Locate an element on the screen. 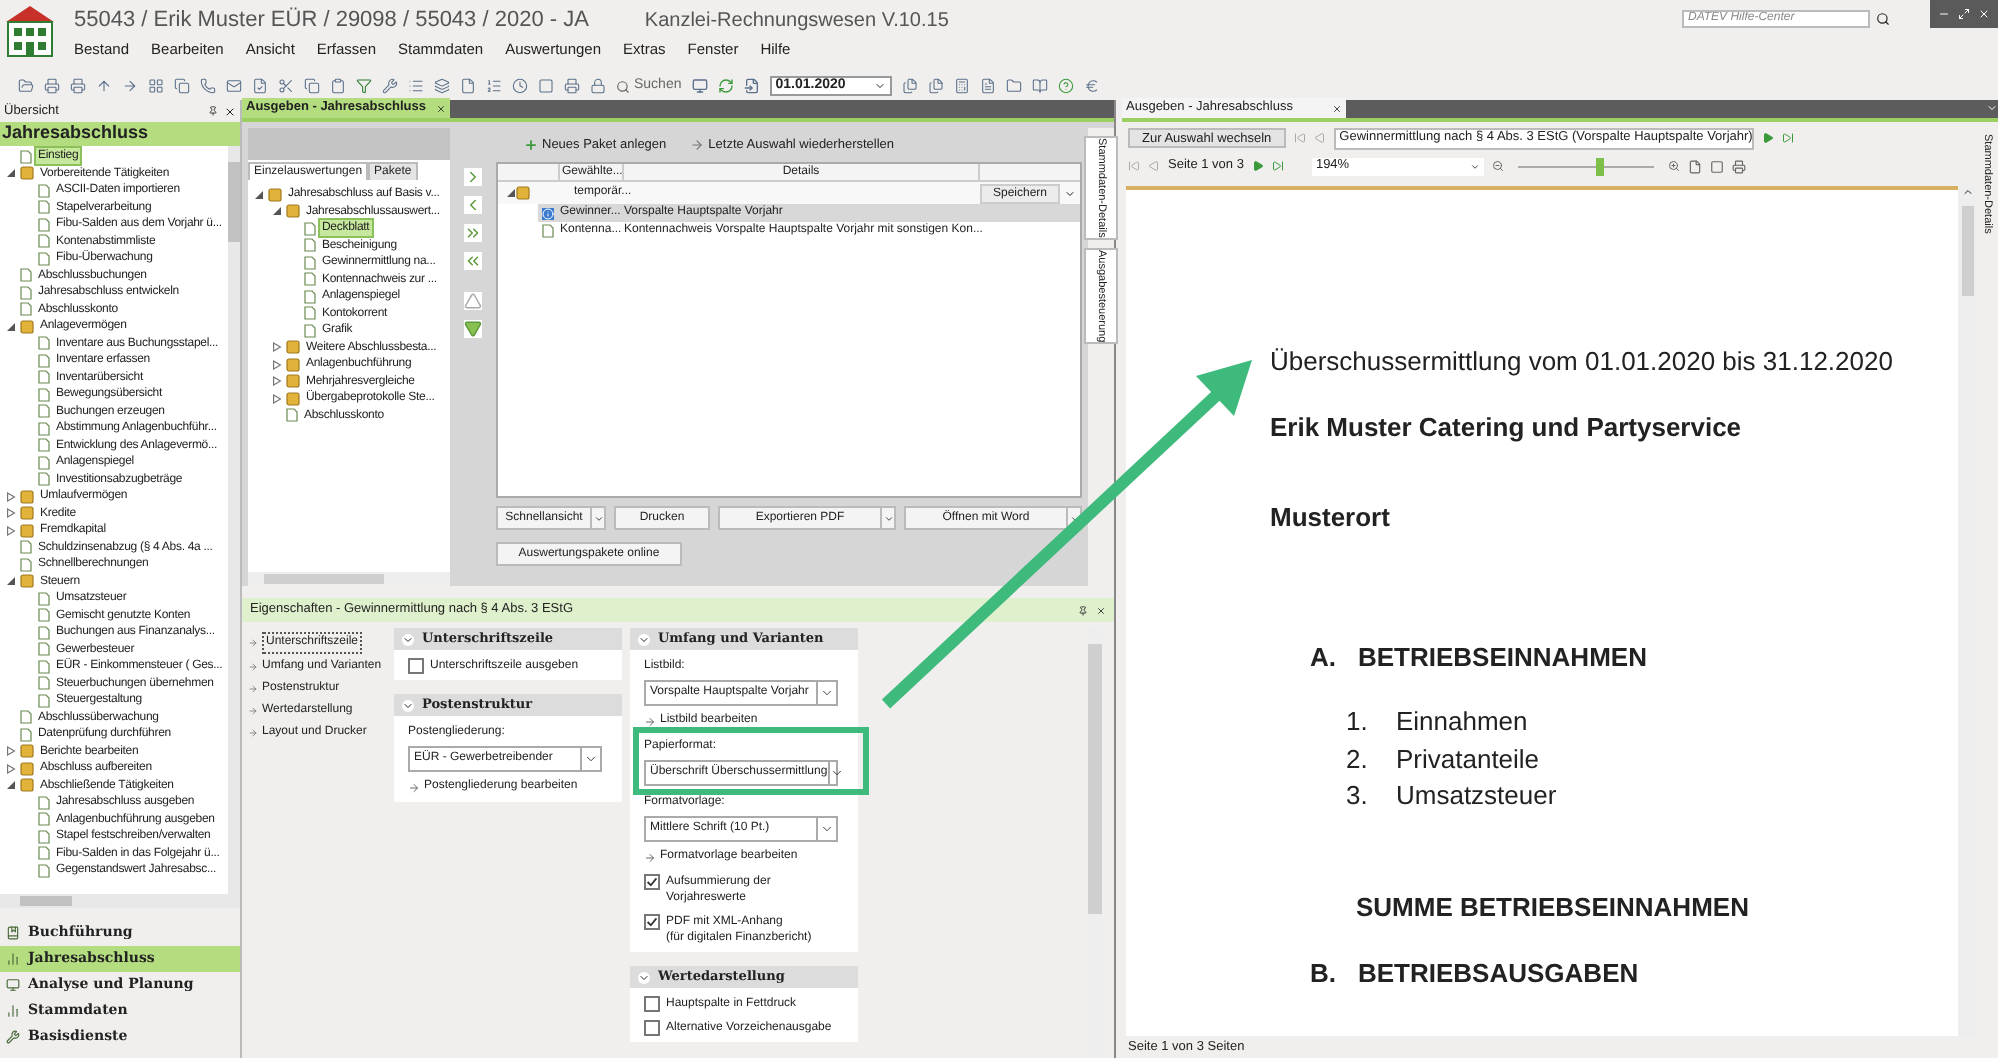 The width and height of the screenshot is (1998, 1058). minimize-icon is located at coordinates (1944, 14).